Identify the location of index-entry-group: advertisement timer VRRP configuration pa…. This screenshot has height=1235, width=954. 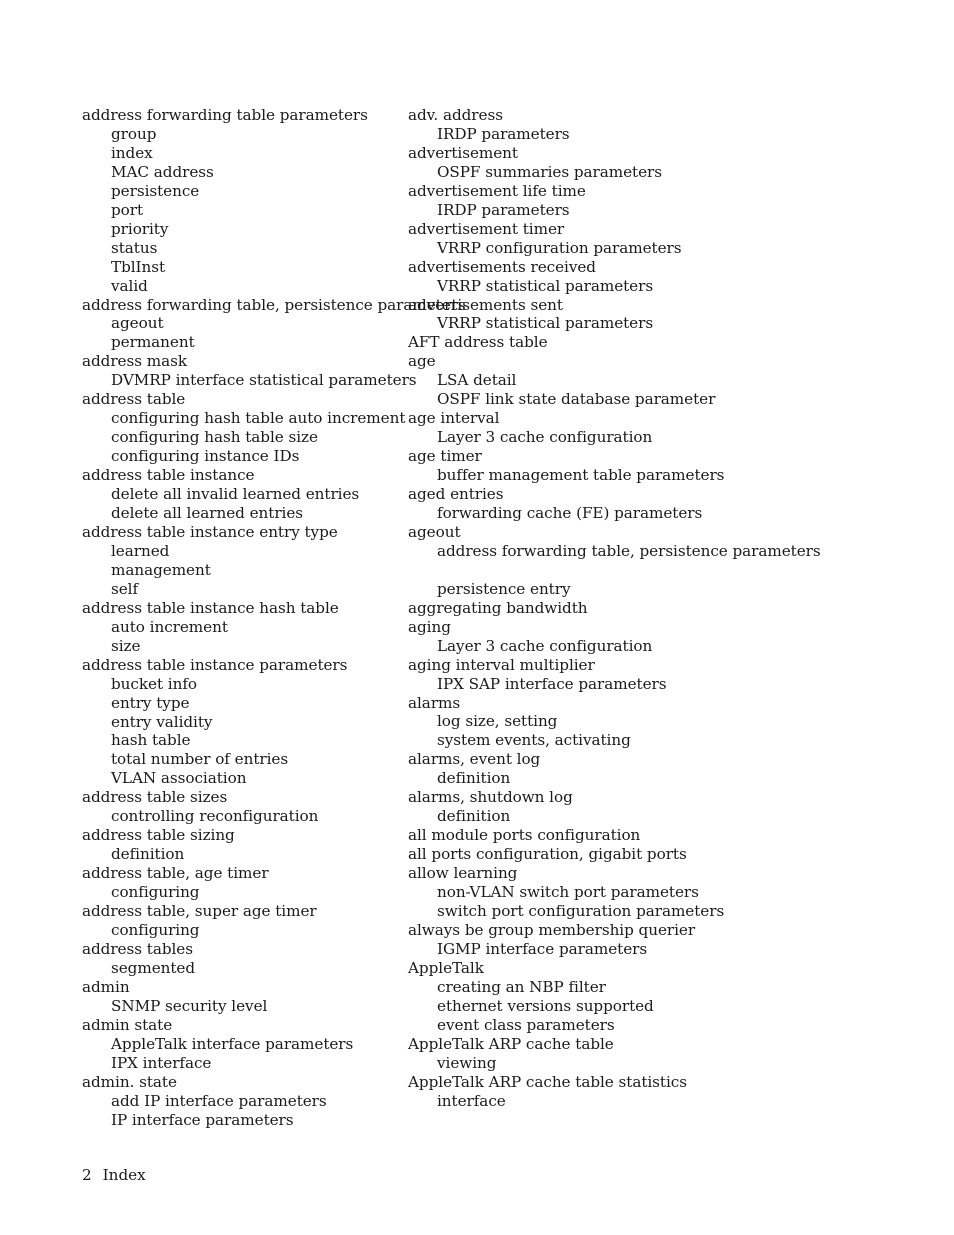
(681, 239).